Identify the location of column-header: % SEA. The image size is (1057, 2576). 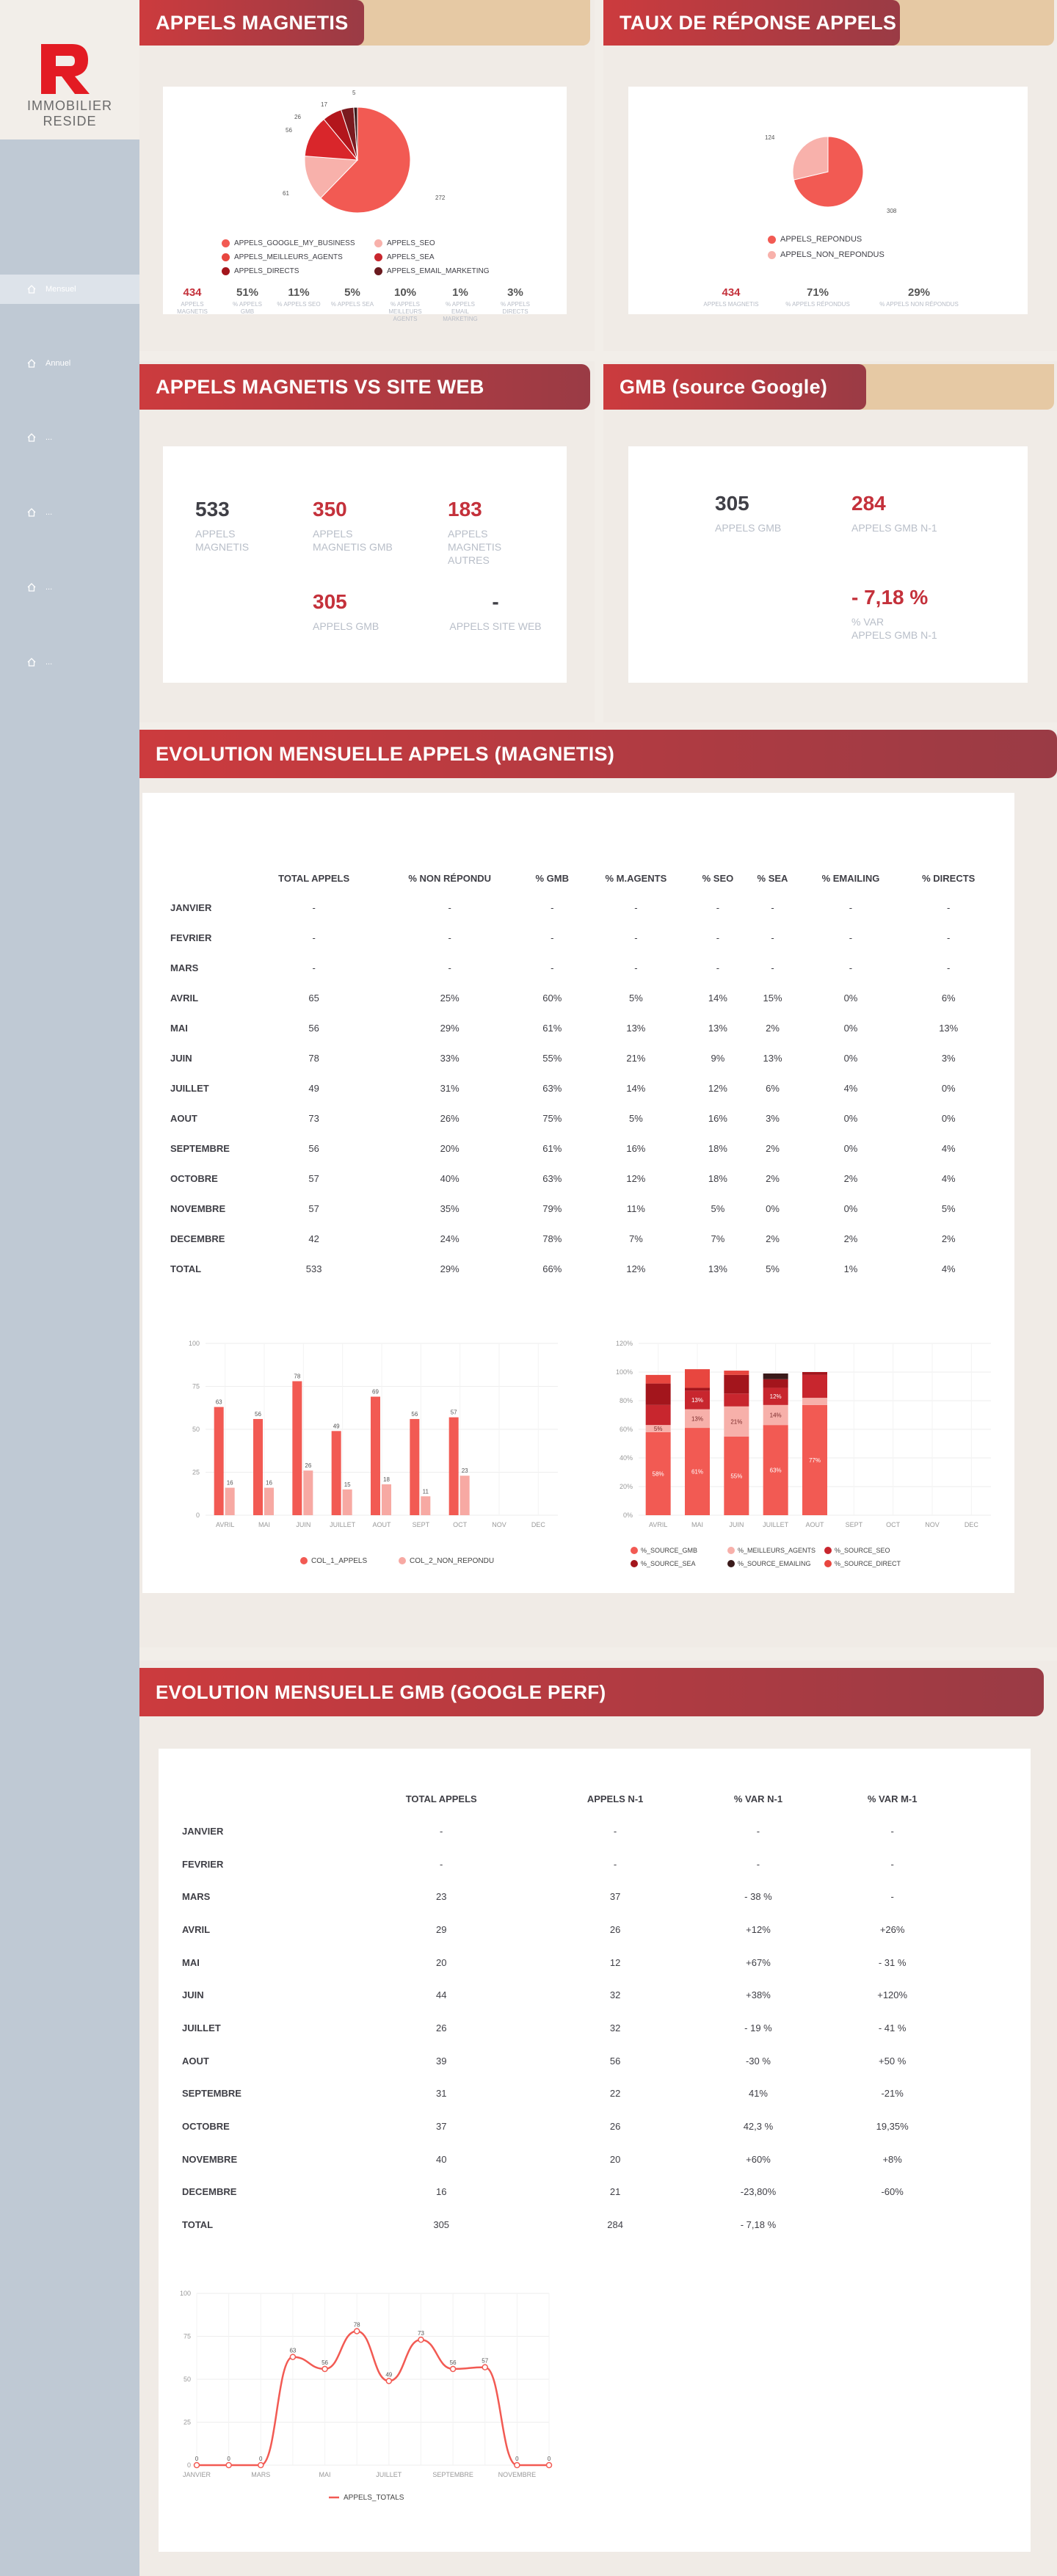
(773, 878).